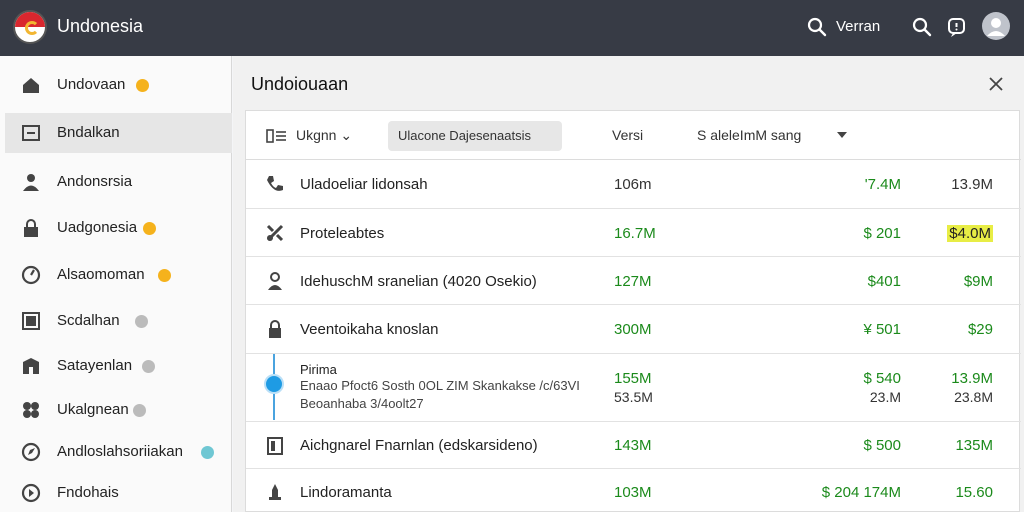 This screenshot has height=512, width=1024. I want to click on sidebar-item-label: Andloslahsoriiakan, so click(120, 451).